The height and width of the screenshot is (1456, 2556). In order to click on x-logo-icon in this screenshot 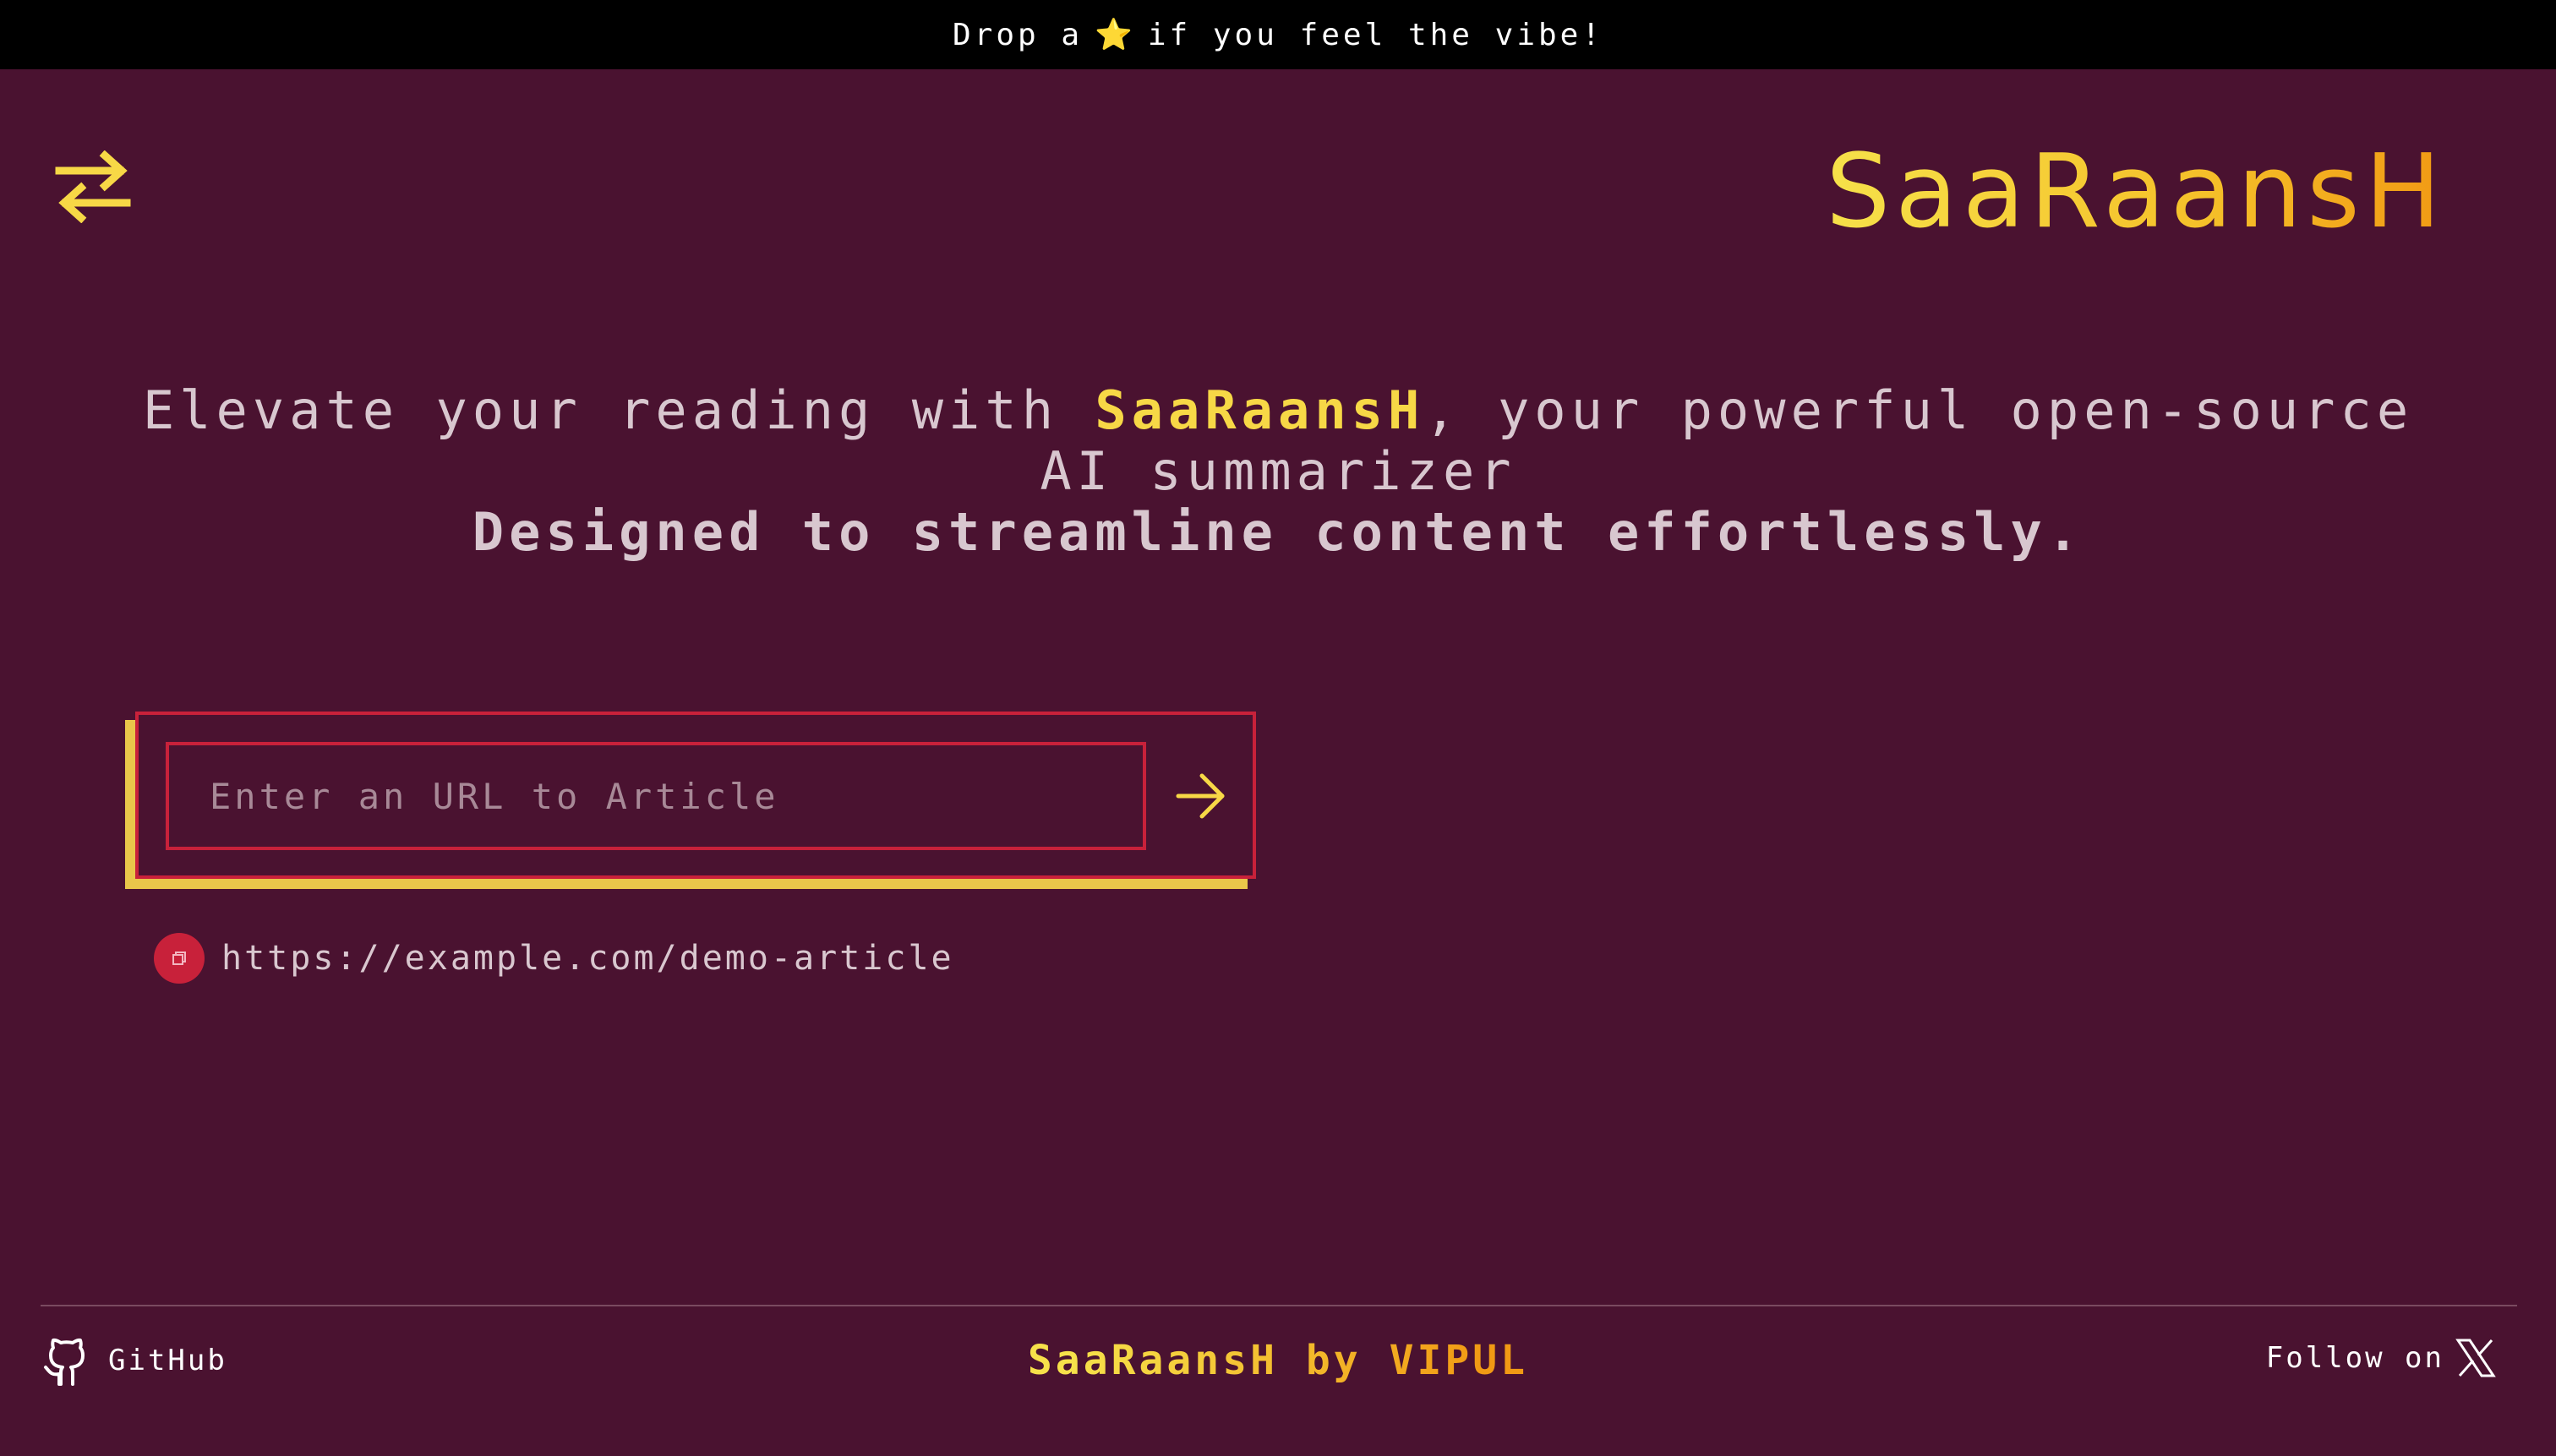, I will do `click(2475, 1358)`.